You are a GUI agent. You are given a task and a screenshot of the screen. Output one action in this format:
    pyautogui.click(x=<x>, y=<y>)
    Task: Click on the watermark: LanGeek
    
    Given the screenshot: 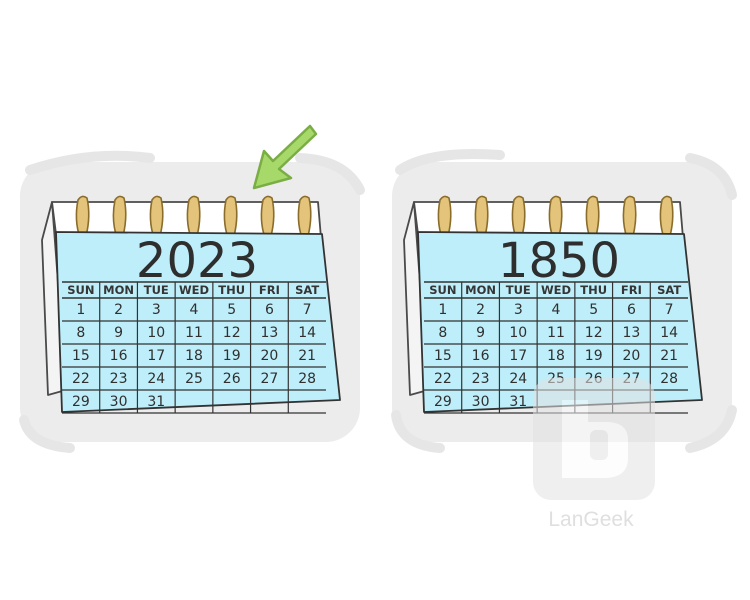 What is the action you would take?
    pyautogui.click(x=594, y=454)
    